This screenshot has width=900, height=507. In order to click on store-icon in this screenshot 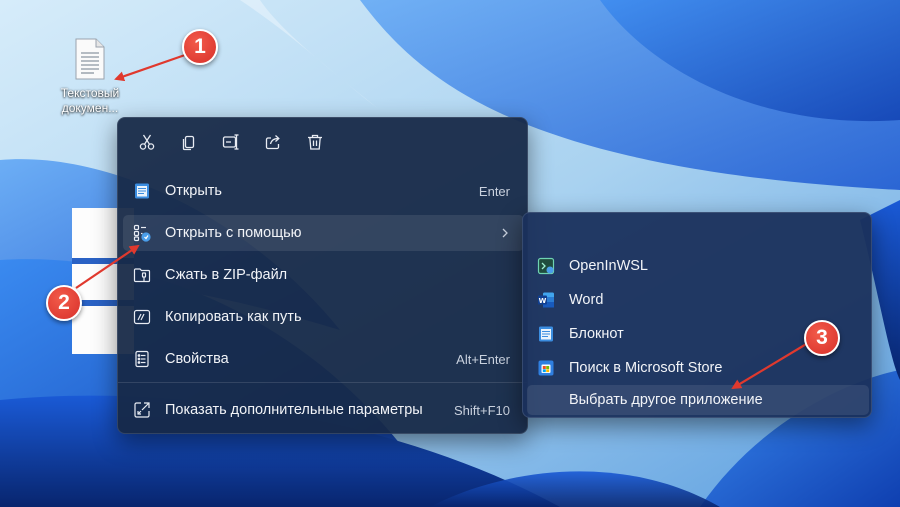, I will do `click(546, 368)`.